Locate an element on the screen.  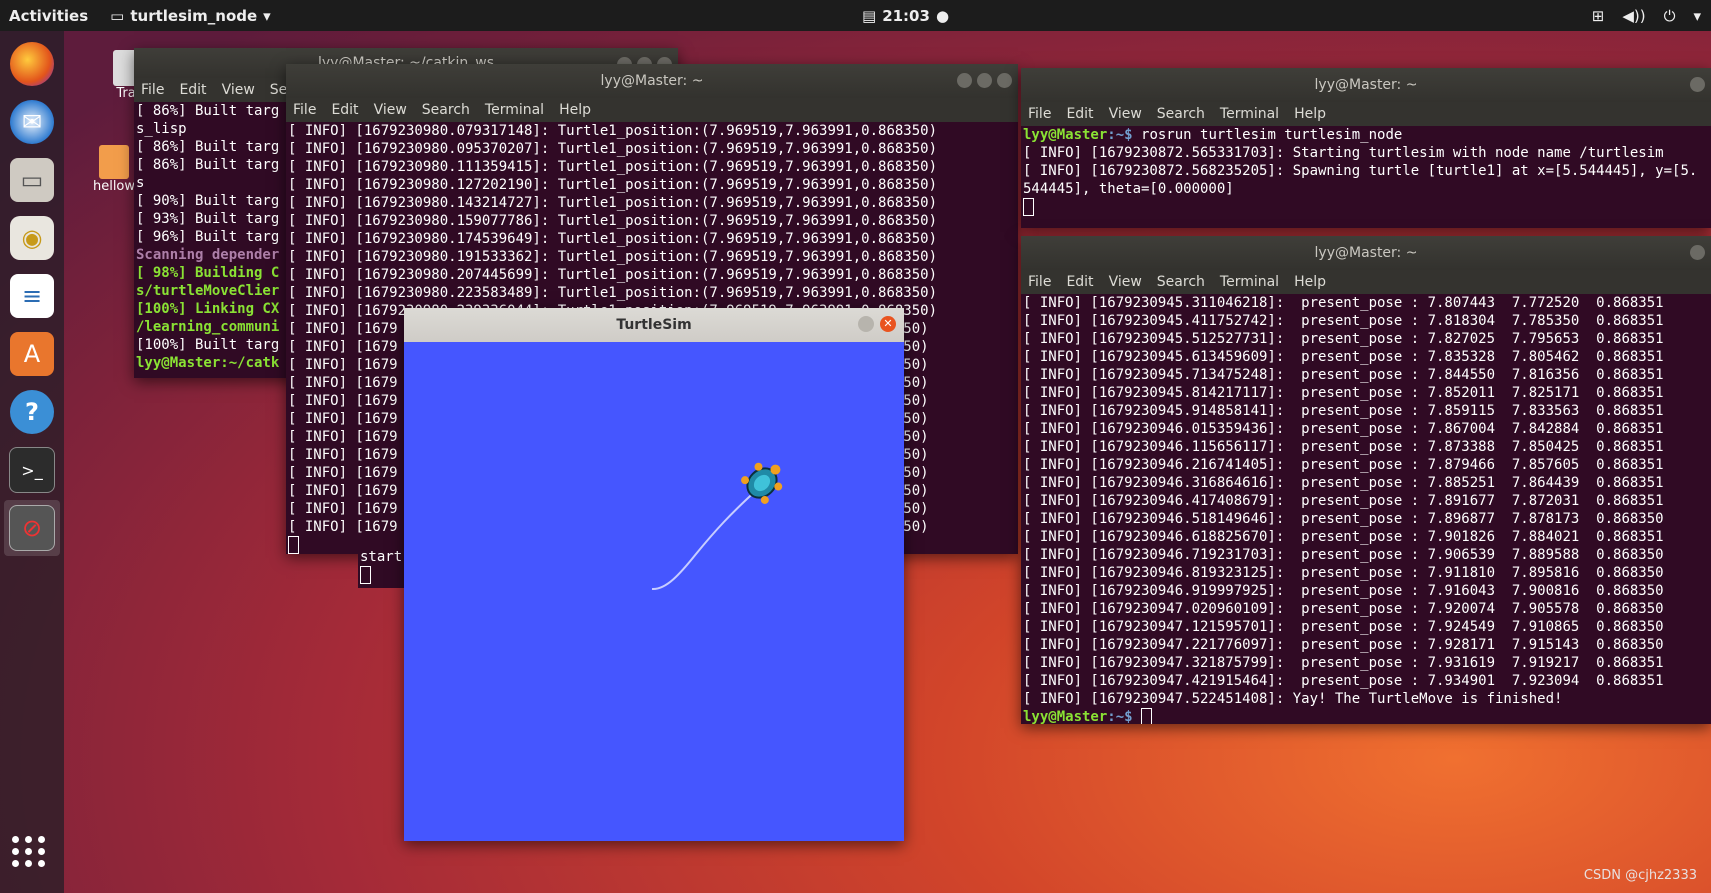
system-tray: ⊞ ◀)) ⏻ ▾ is located at coordinates (1646, 16).